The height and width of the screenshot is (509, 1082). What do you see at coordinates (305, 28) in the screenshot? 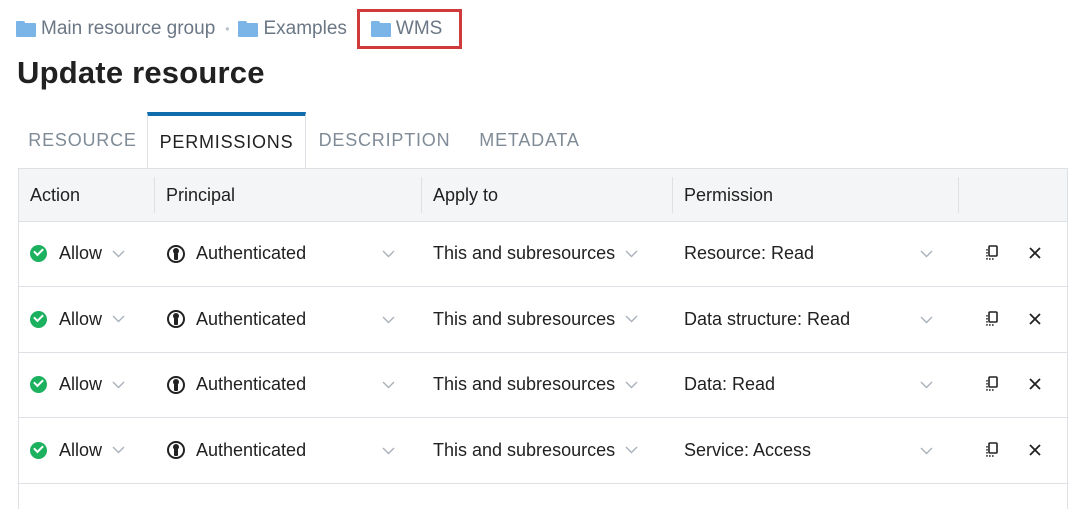
I see `breadcrumb-label: Examples` at bounding box center [305, 28].